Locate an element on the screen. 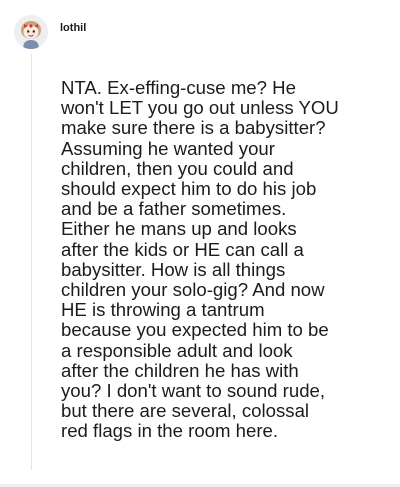 Image resolution: width=400 pixels, height=487 pixels. snoo-avatar-icon is located at coordinates (31, 32).